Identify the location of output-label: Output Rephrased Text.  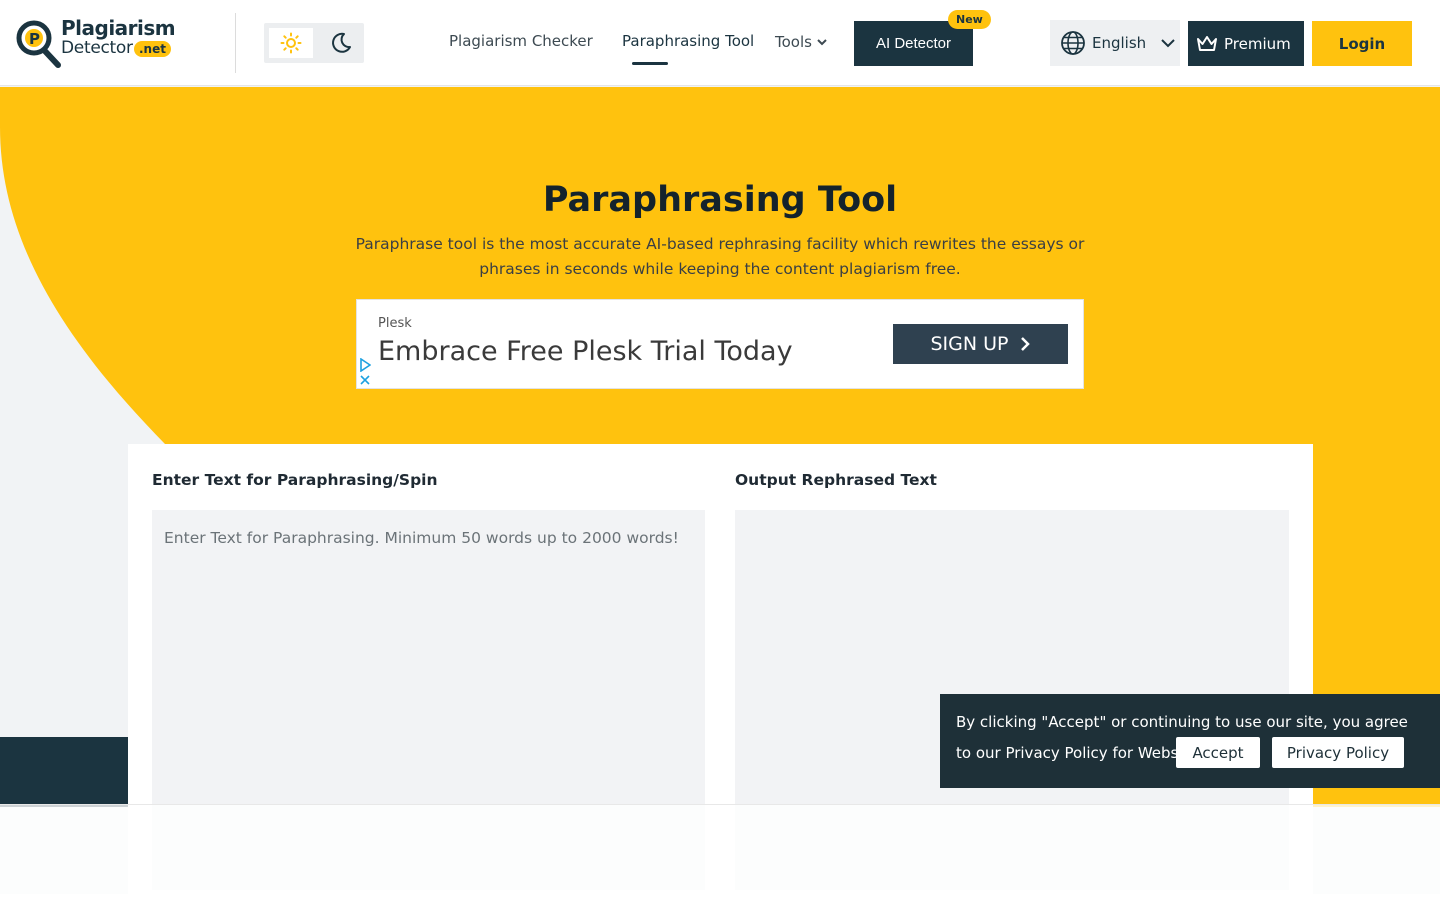
(836, 480).